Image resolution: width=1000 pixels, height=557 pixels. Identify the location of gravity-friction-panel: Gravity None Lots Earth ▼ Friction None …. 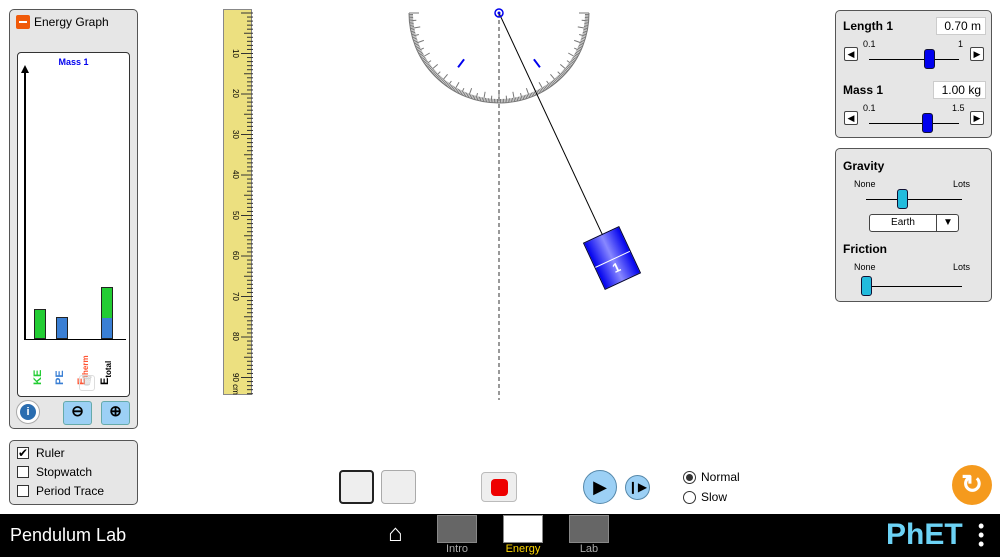
(913, 225).